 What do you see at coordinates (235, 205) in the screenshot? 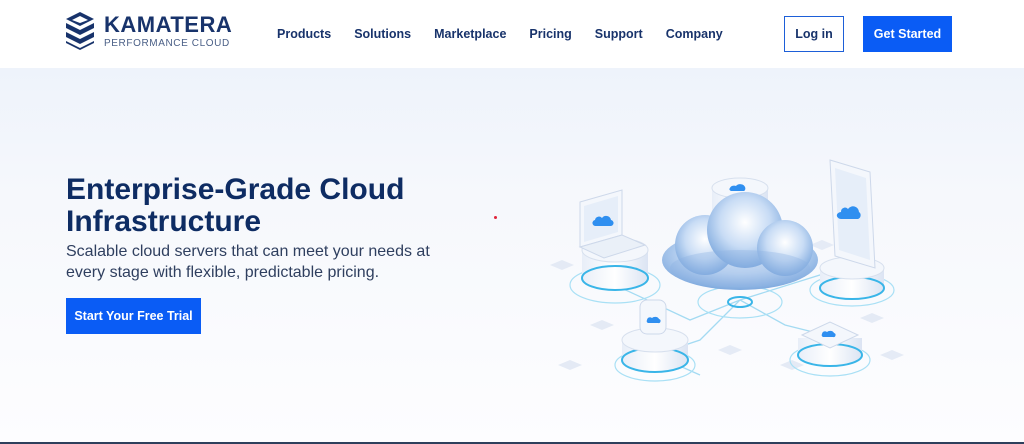
I see `hero-title: Enterprise-Grade Cloud Infrastructure` at bounding box center [235, 205].